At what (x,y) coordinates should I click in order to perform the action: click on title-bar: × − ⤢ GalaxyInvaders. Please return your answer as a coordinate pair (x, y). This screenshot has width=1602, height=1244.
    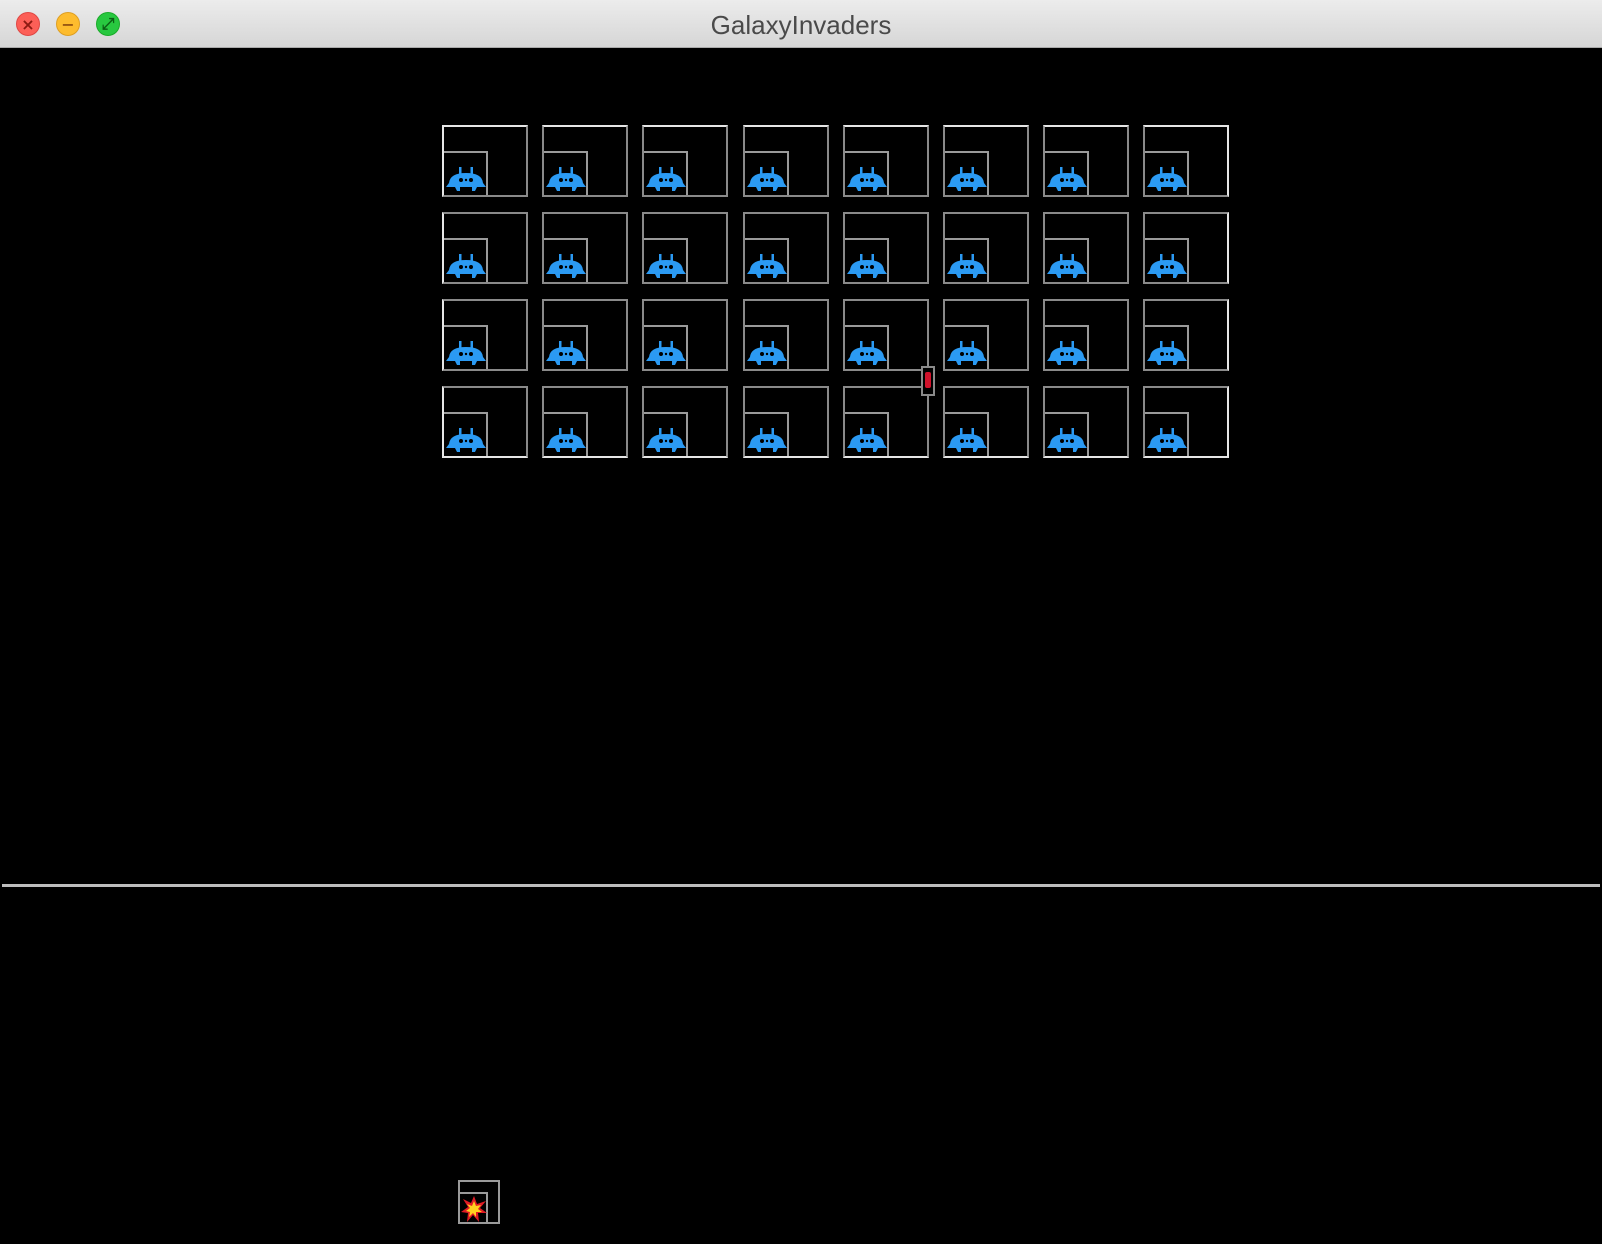
    Looking at the image, I should click on (801, 24).